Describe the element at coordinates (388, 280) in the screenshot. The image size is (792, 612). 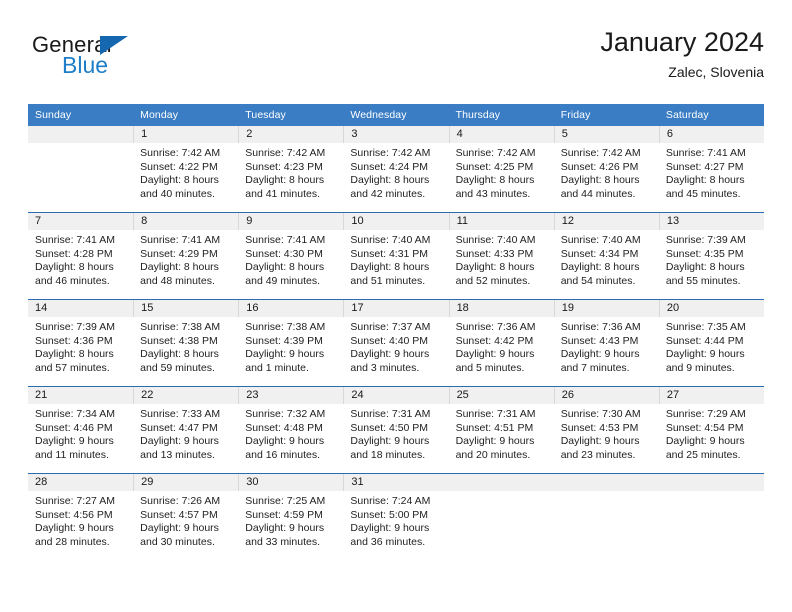
I see `day-detail-line: and 51 minutes.` at that location.